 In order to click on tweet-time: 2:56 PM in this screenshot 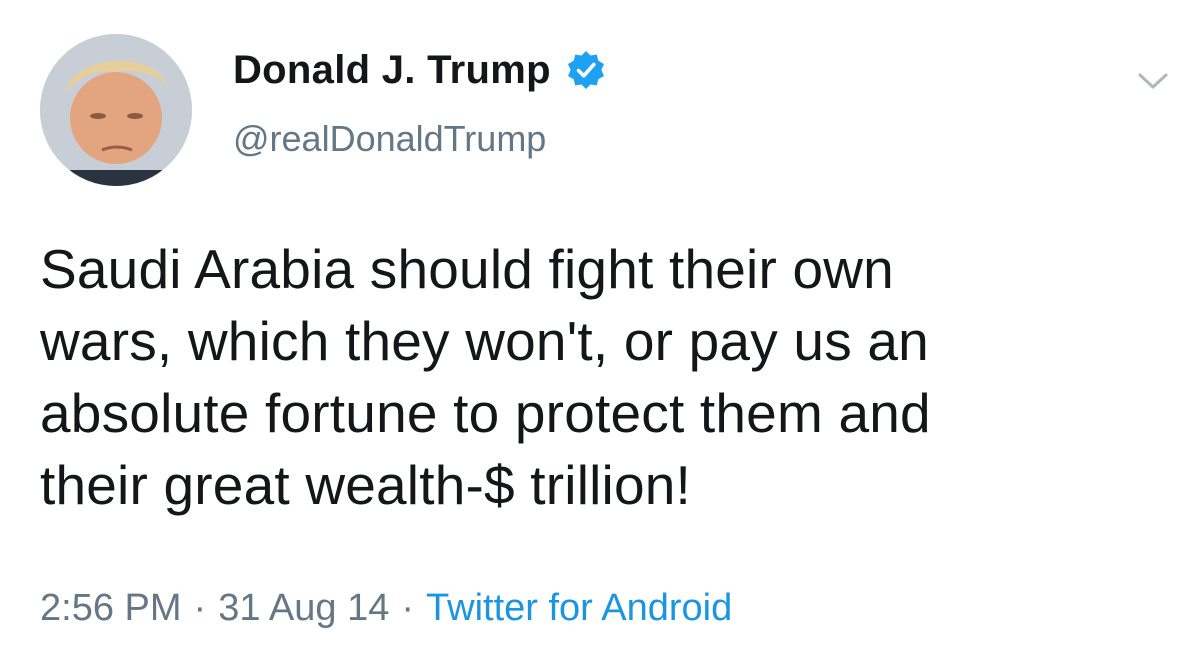, I will do `click(111, 608)`.